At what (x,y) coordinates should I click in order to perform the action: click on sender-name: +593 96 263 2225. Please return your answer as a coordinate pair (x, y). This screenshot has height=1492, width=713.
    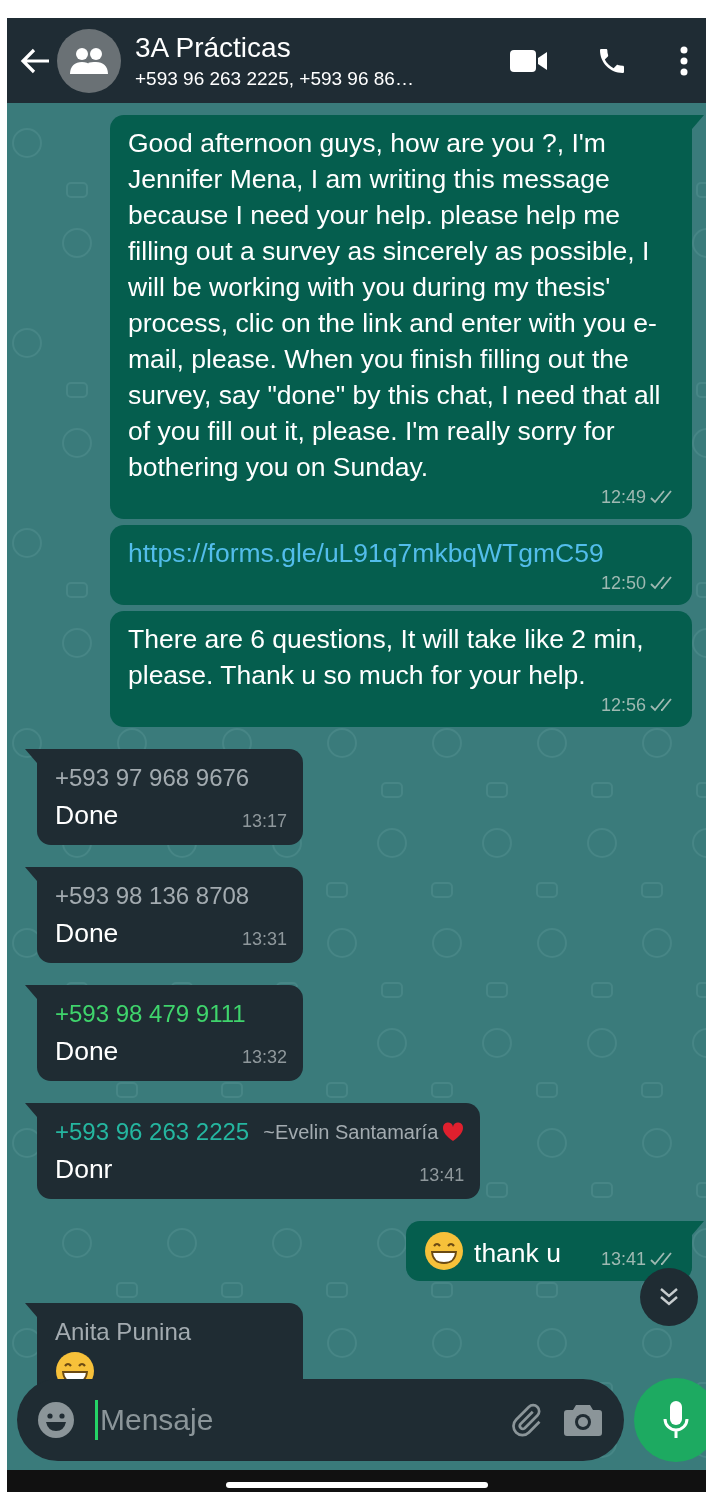
    Looking at the image, I should click on (152, 1132).